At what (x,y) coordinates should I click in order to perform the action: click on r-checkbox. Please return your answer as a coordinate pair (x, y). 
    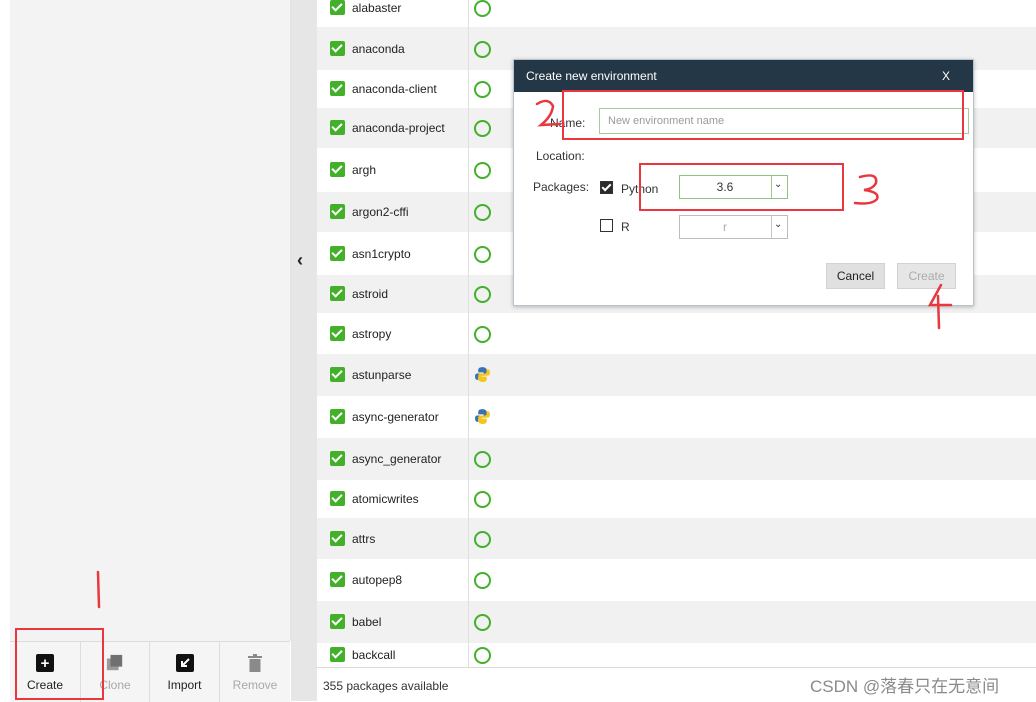
    Looking at the image, I should click on (606, 225).